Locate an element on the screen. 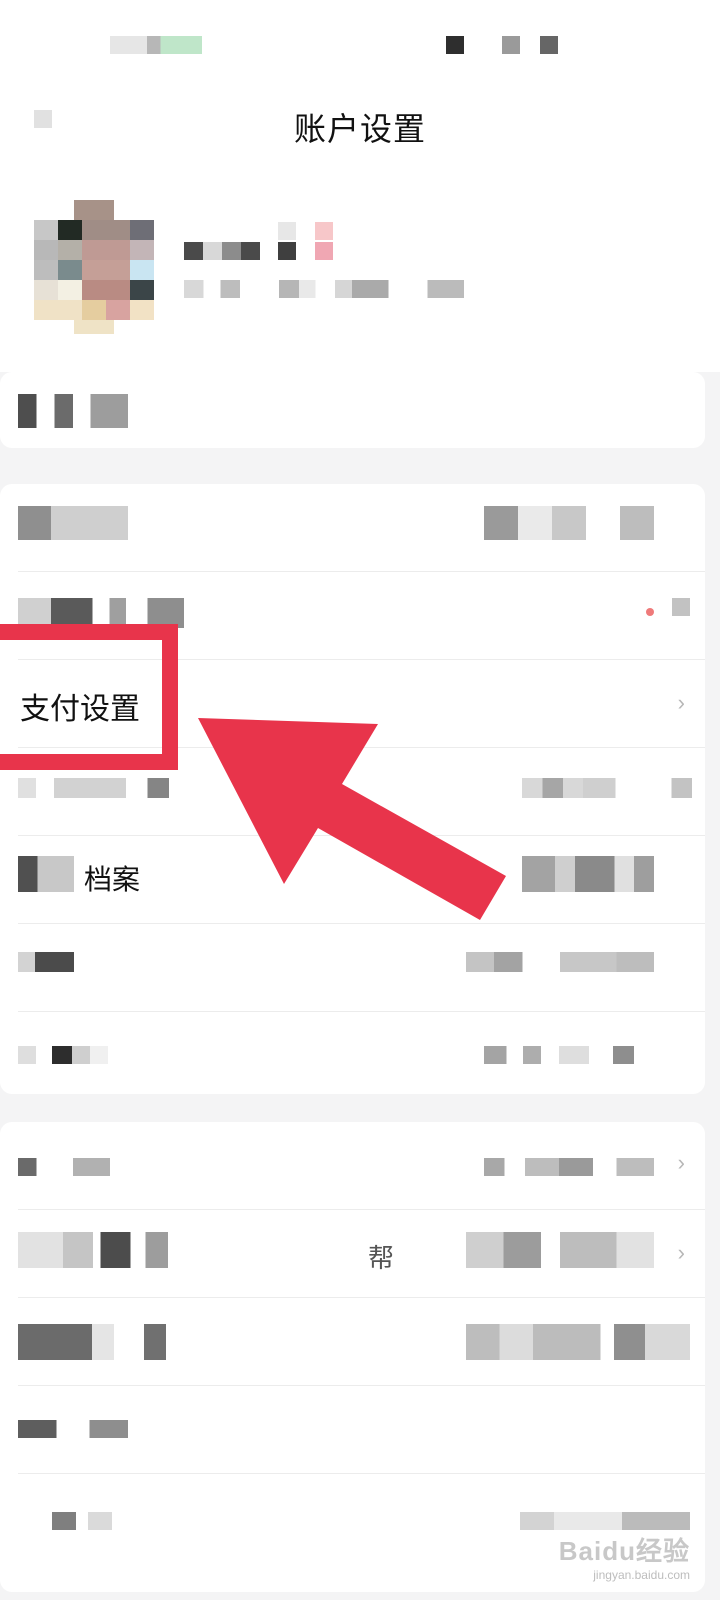 Image resolution: width=720 pixels, height=1600 pixels. watermark-logo: Baidu经验 is located at coordinates (624, 1551).